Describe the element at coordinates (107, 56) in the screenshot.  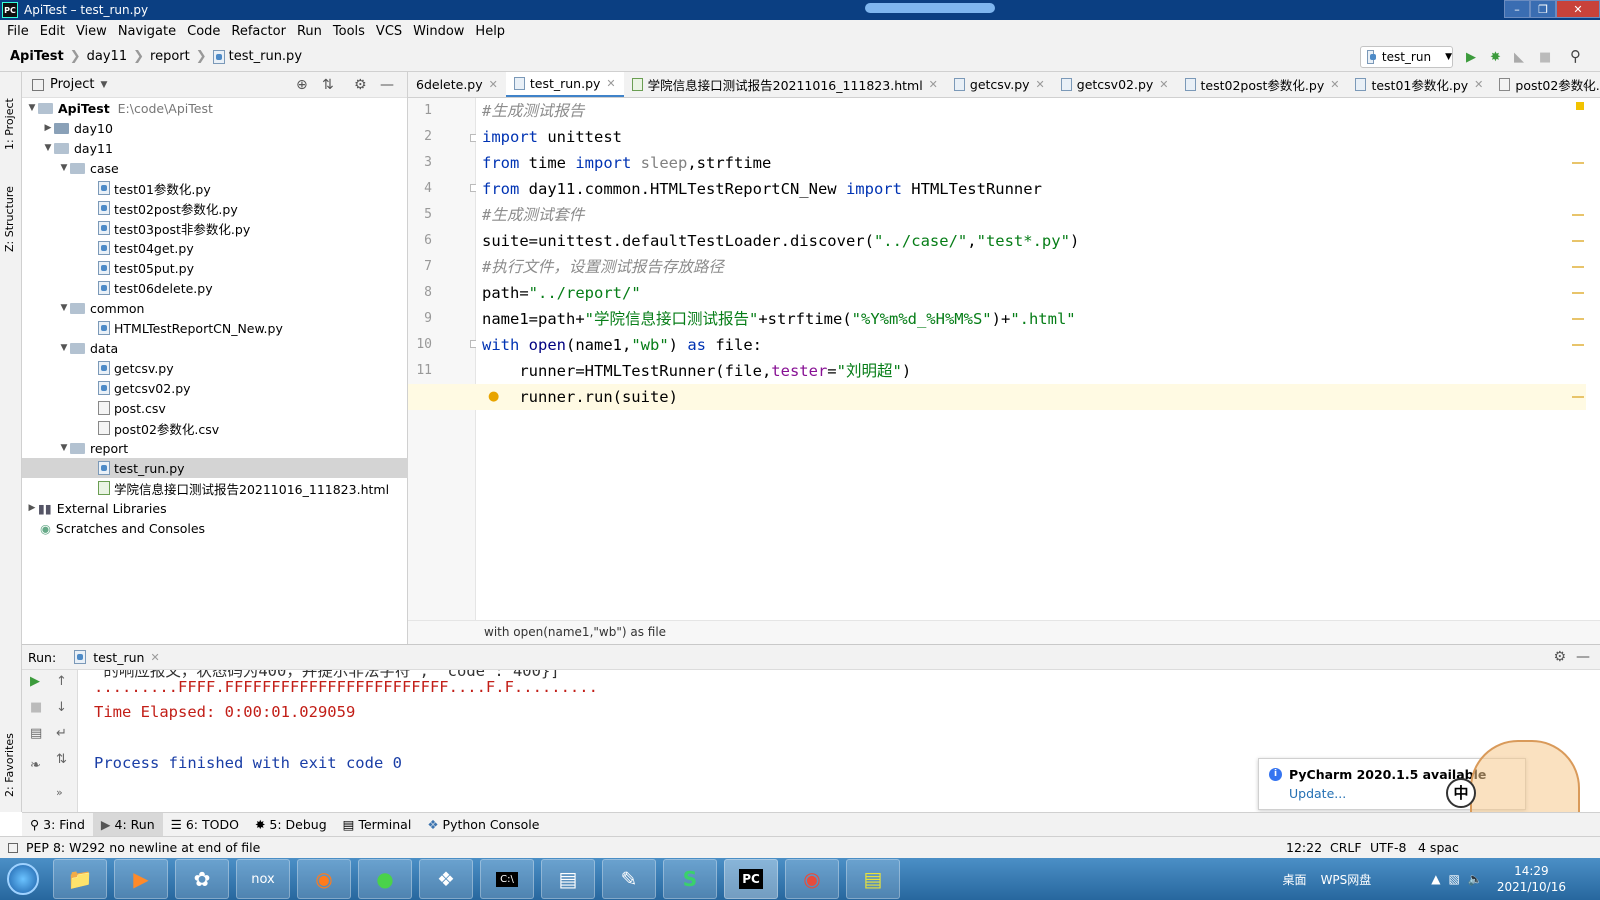
I see `breadcrumb-day11: day11` at that location.